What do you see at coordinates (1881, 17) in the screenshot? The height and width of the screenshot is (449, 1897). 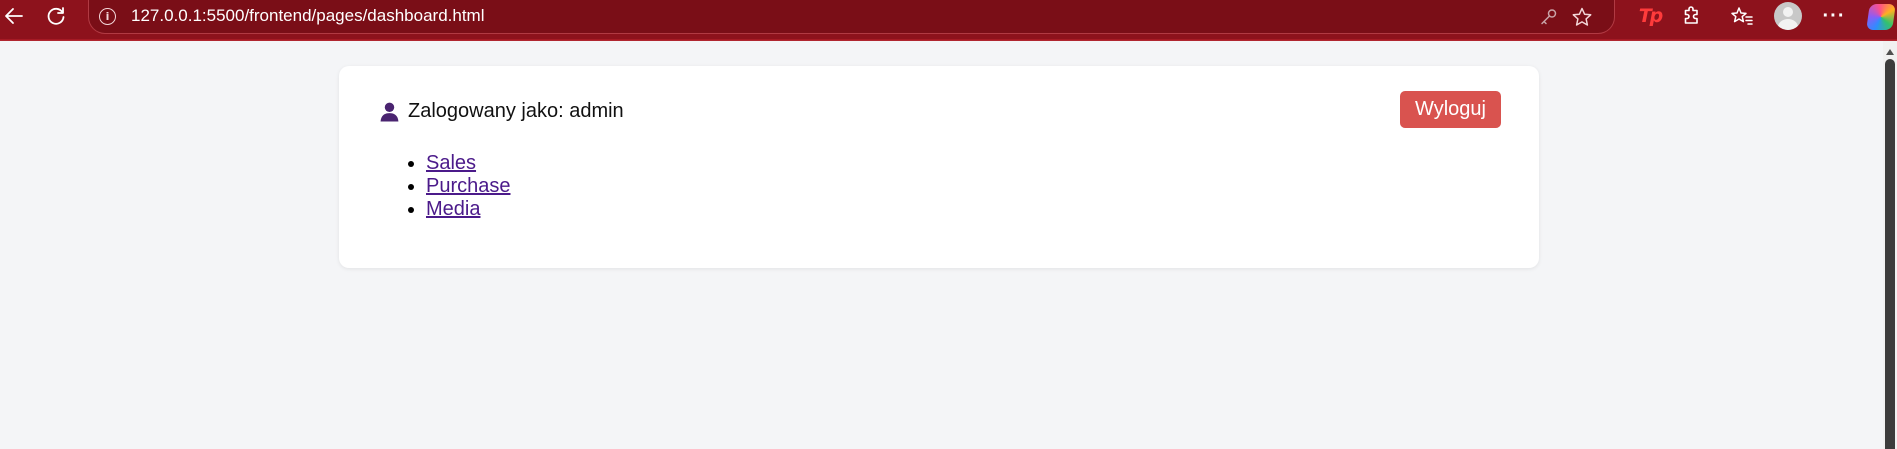 I see `copilot-icon` at bounding box center [1881, 17].